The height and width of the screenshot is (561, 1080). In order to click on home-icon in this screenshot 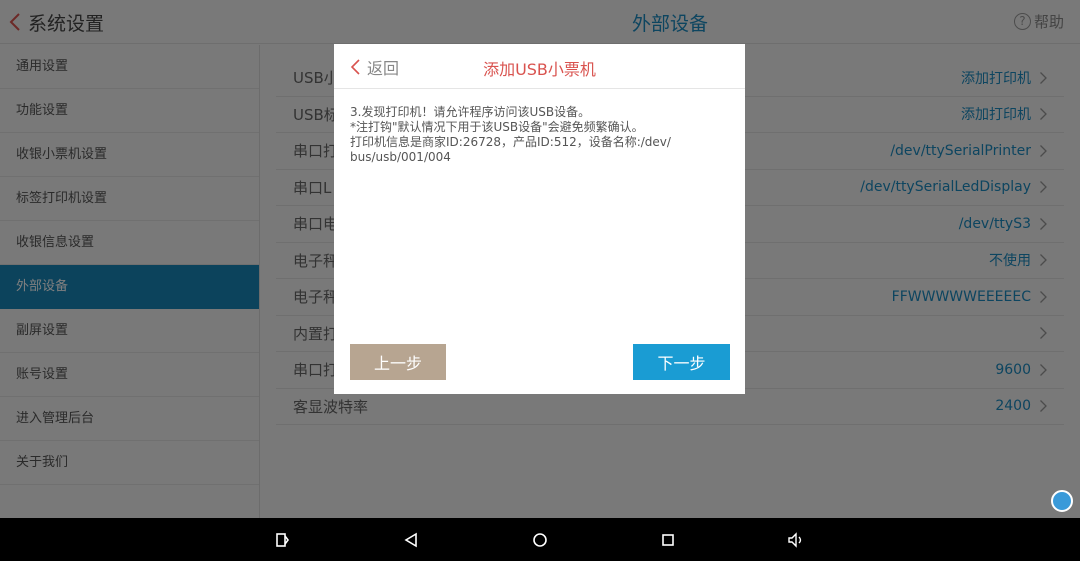, I will do `click(540, 540)`.